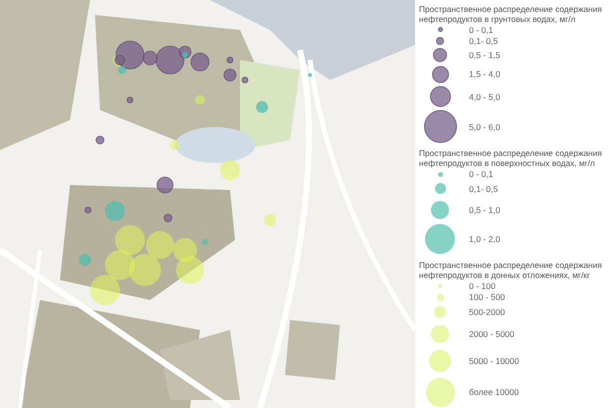 The width and height of the screenshot is (611, 408). What do you see at coordinates (482, 285) in the screenshot?
I see `legend-label: 0 - 100` at bounding box center [482, 285].